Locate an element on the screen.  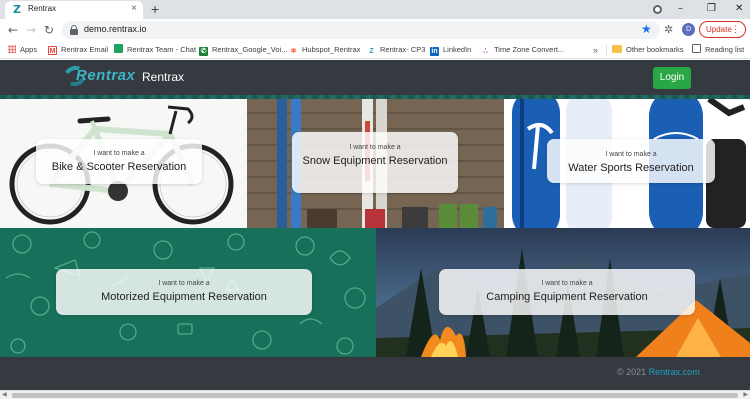
bookmark-linkedin: in LinkedIn is located at coordinates (450, 50).